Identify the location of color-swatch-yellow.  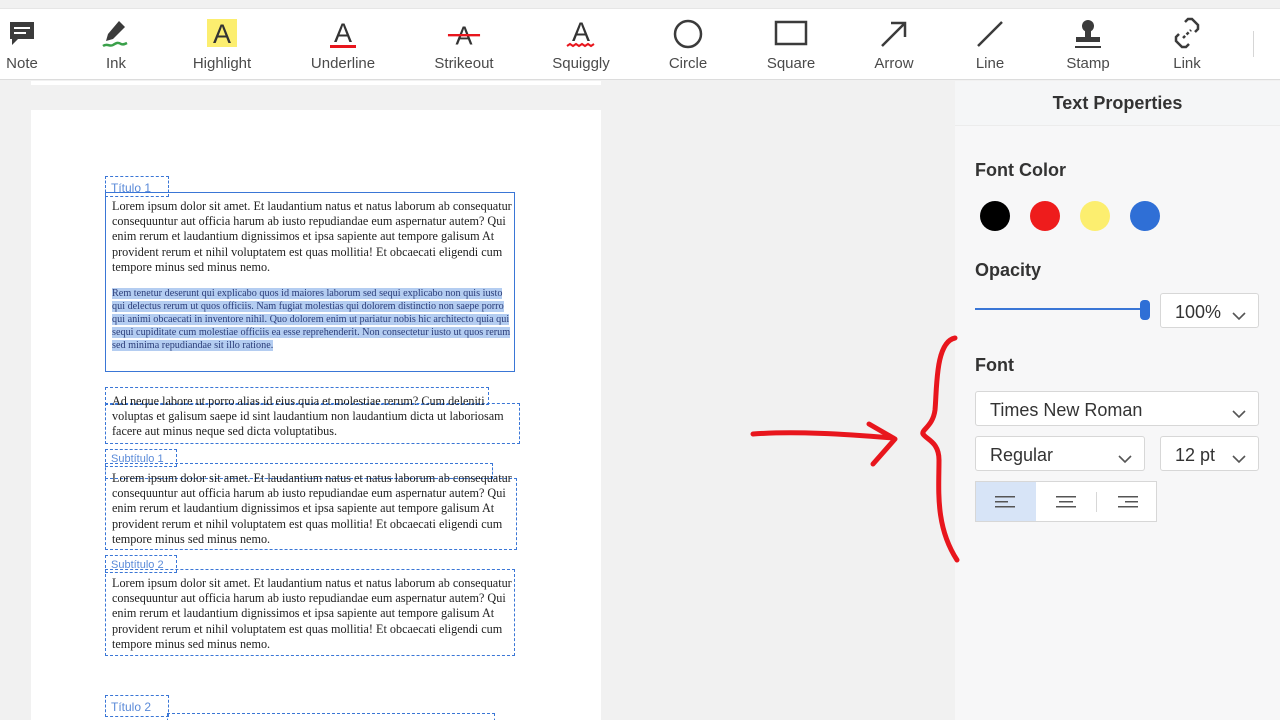
(1095, 216).